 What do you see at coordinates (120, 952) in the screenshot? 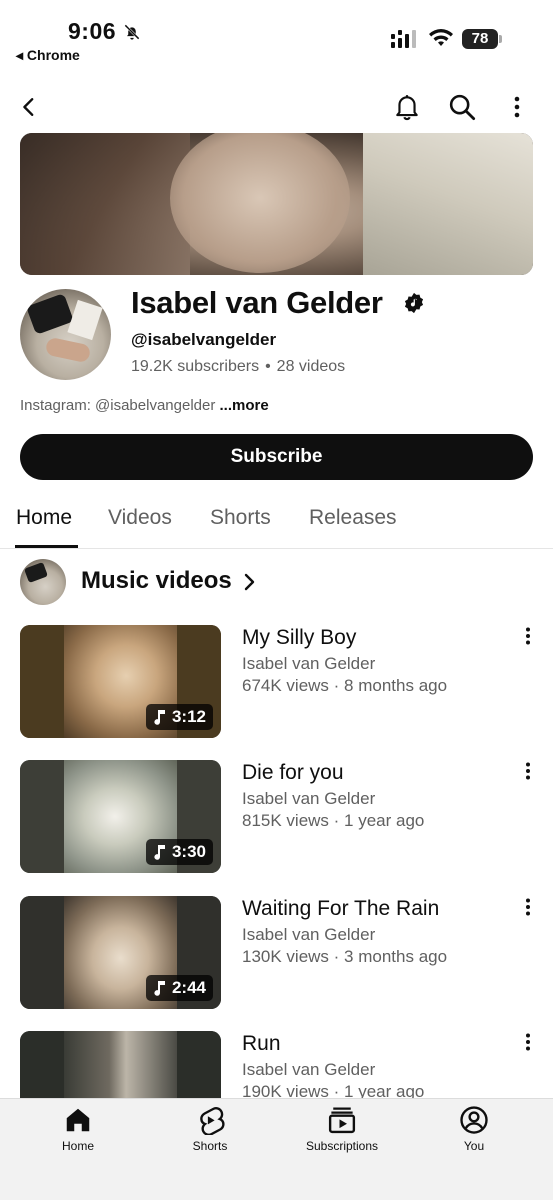
I see `video-thumbnail: 2:44` at bounding box center [120, 952].